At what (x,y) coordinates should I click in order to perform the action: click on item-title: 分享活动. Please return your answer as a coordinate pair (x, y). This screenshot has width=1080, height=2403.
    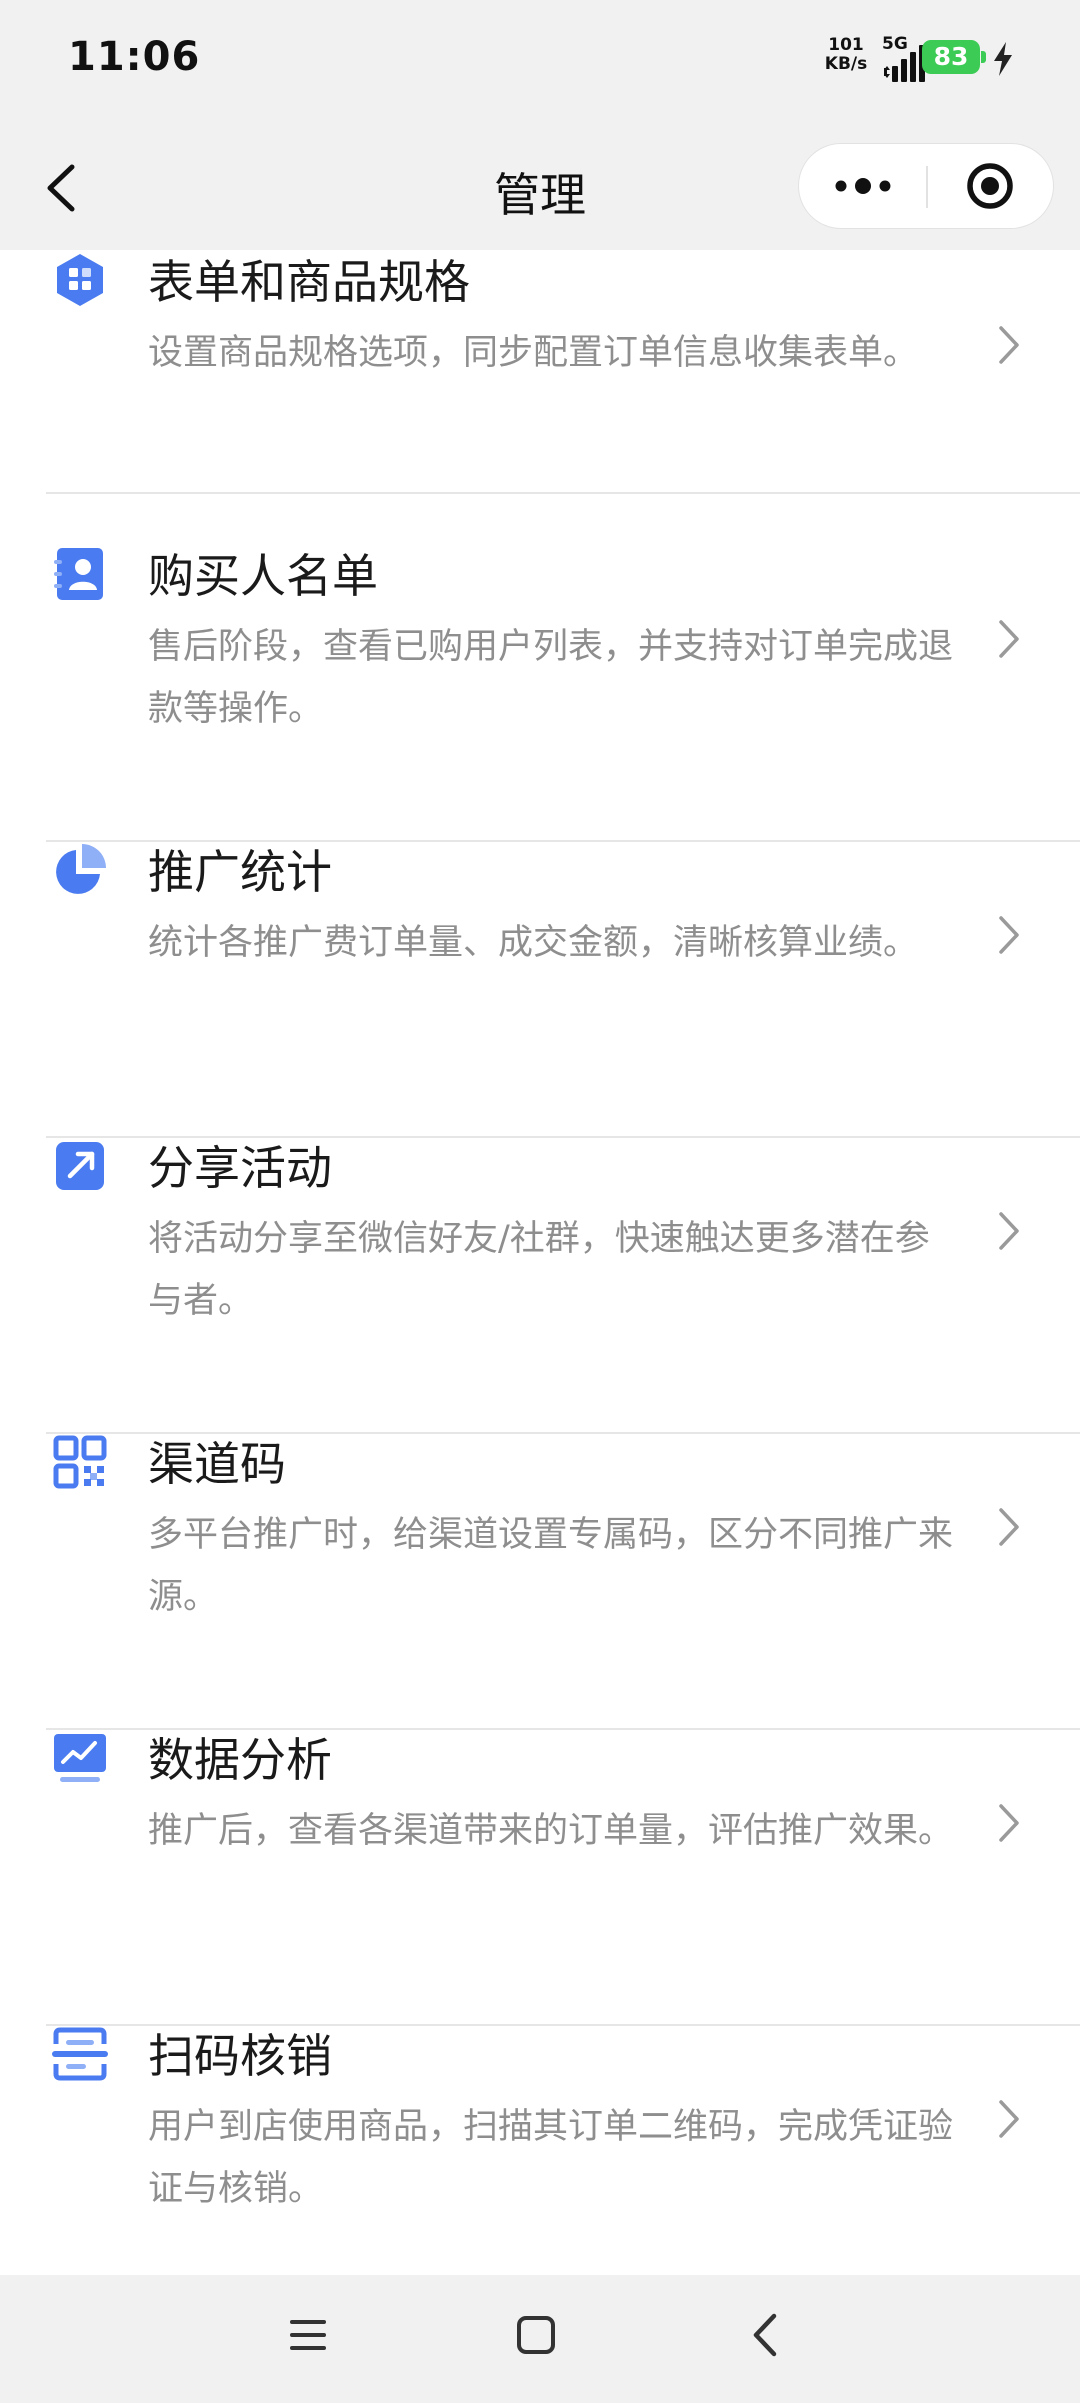
    Looking at the image, I should click on (240, 1168).